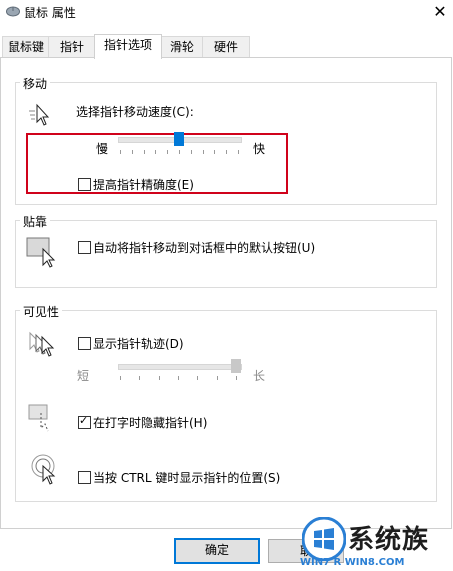  What do you see at coordinates (38, 418) in the screenshot?
I see `hide-pointer-icon` at bounding box center [38, 418].